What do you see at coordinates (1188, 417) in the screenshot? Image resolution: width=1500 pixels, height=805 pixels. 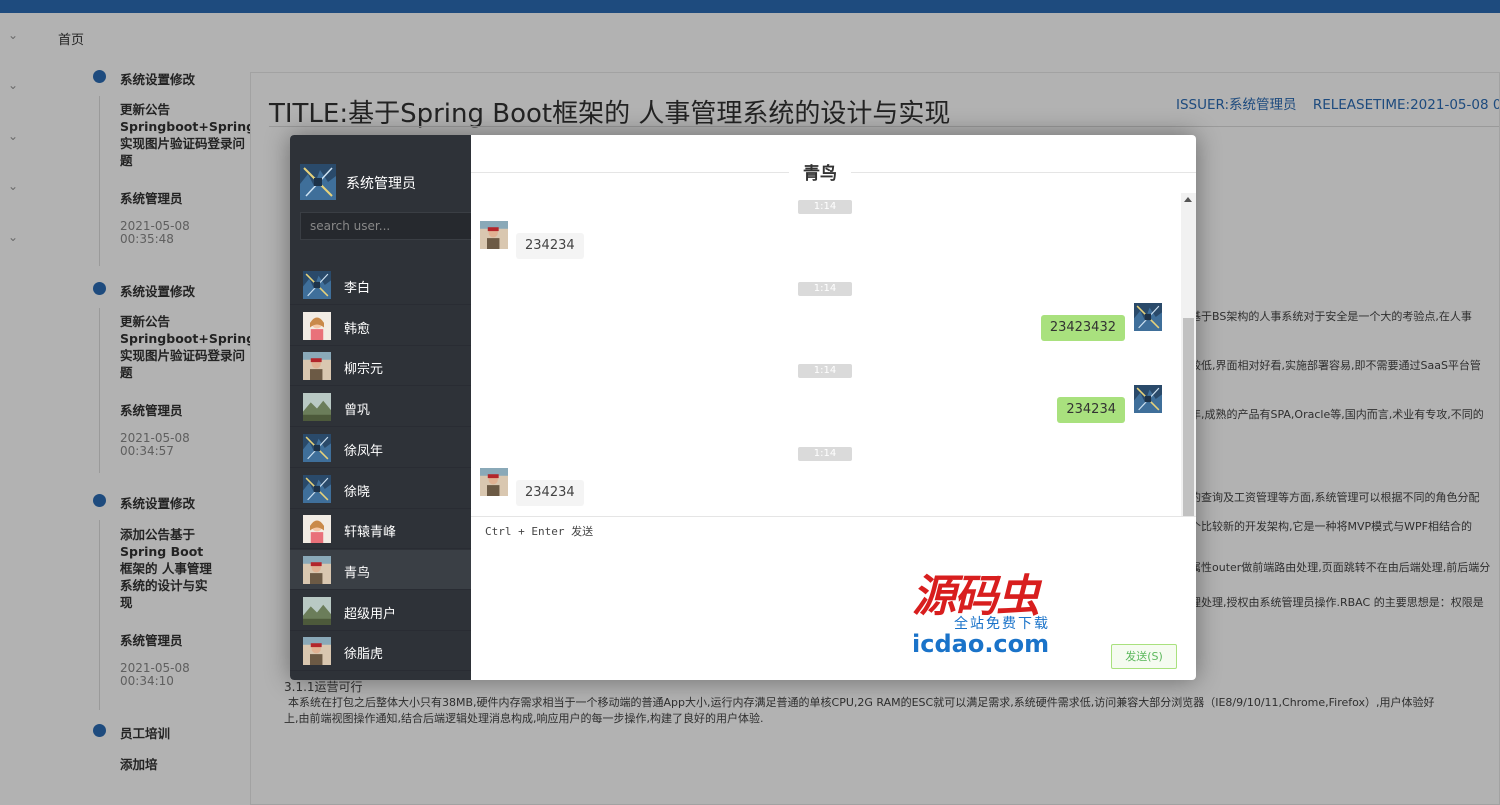 I see `scrollbar-thumb` at bounding box center [1188, 417].